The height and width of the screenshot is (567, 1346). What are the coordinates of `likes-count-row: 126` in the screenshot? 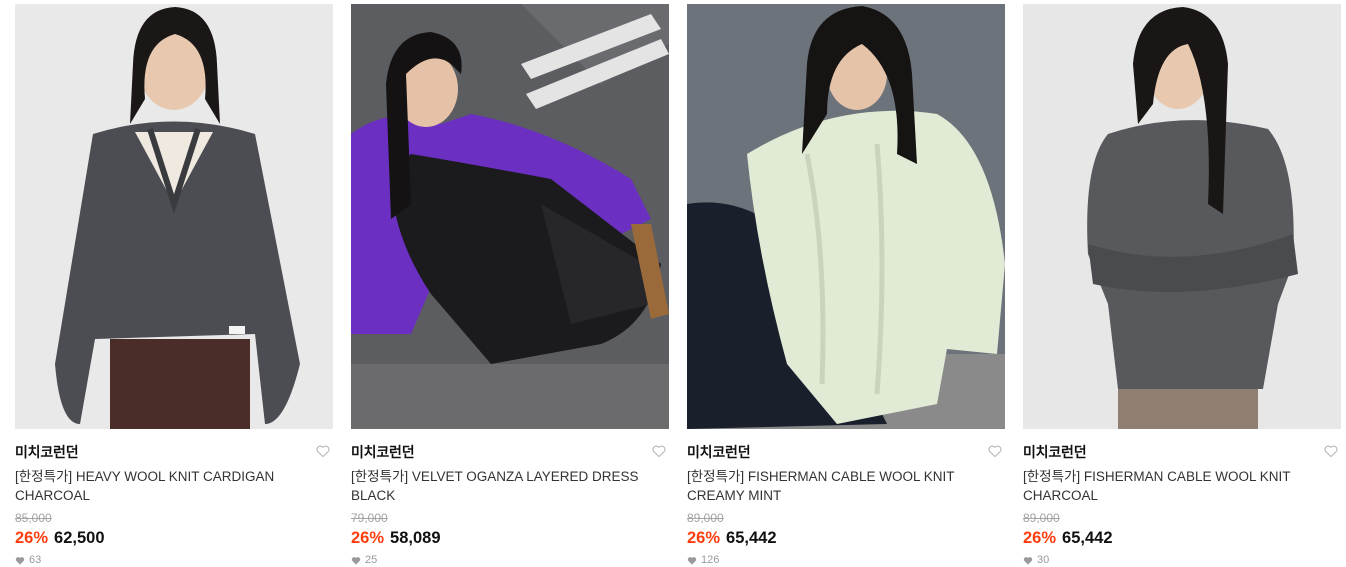 It's located at (846, 560).